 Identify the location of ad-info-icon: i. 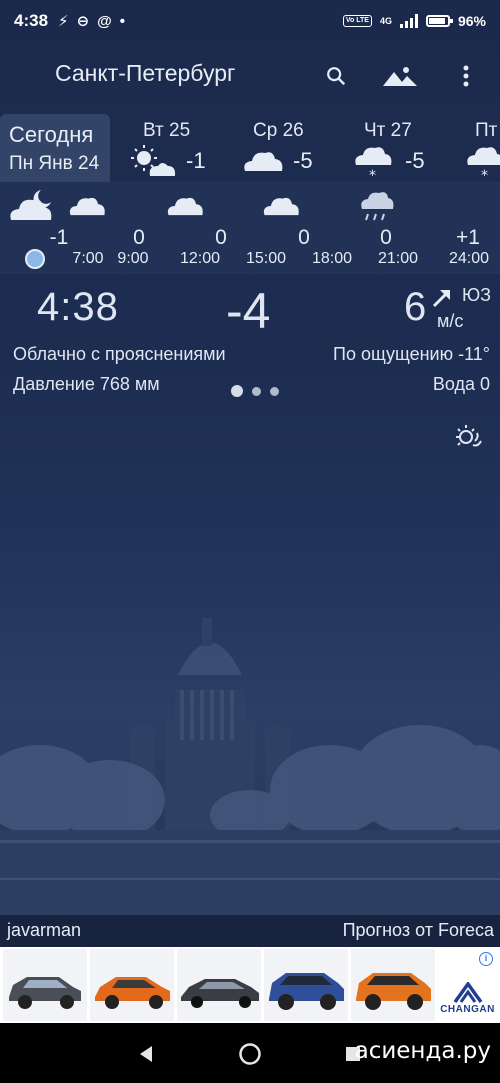
(486, 959).